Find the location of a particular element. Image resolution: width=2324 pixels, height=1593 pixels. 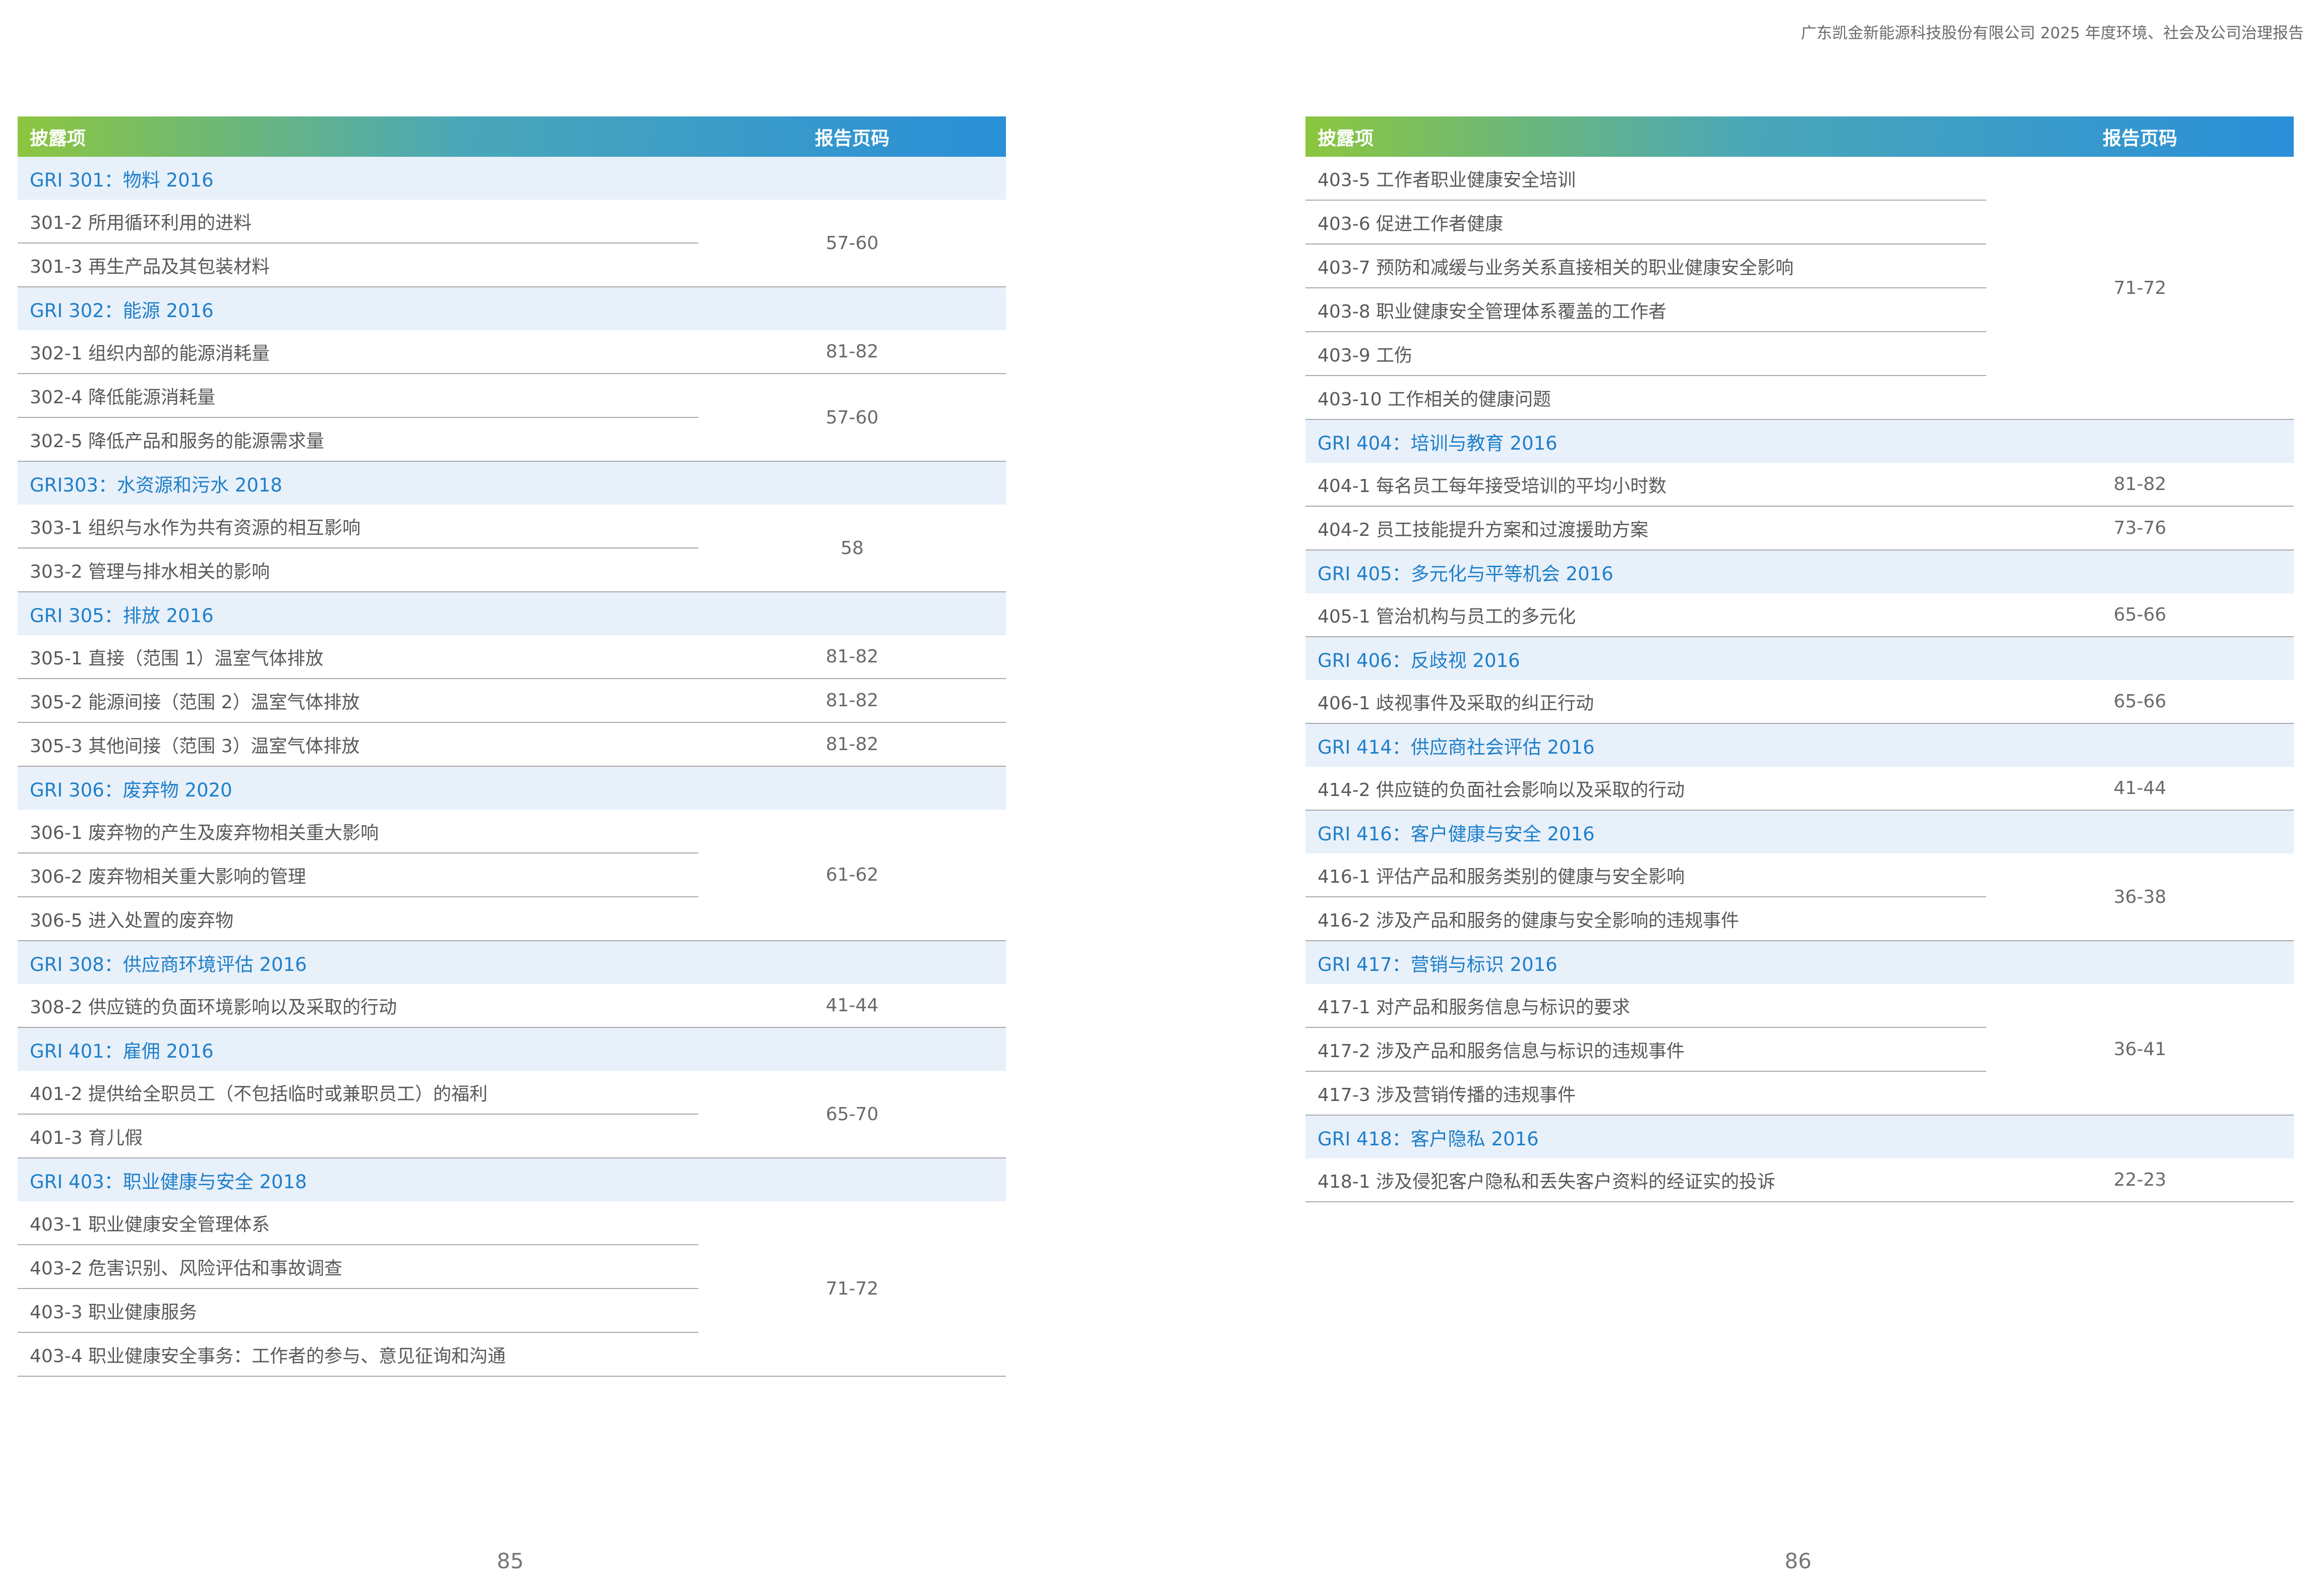

section-row: GRI 302：能源 2016 is located at coordinates (512, 309).